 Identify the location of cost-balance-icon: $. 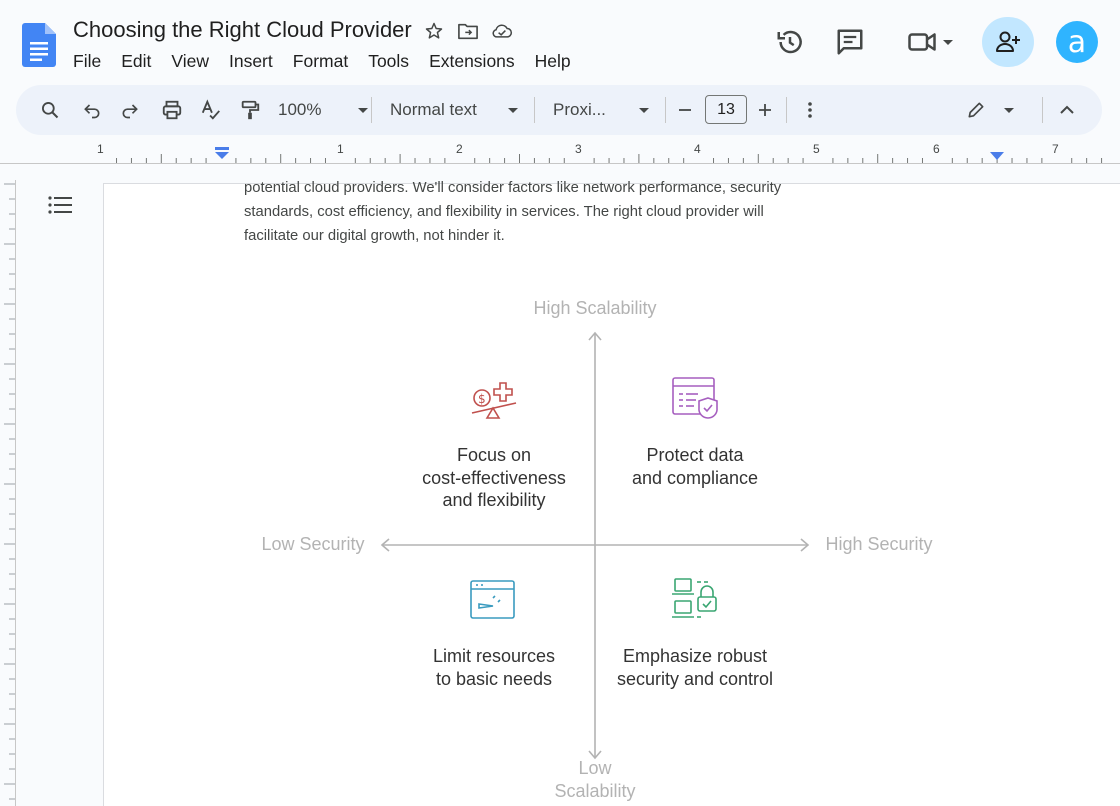
(494, 400).